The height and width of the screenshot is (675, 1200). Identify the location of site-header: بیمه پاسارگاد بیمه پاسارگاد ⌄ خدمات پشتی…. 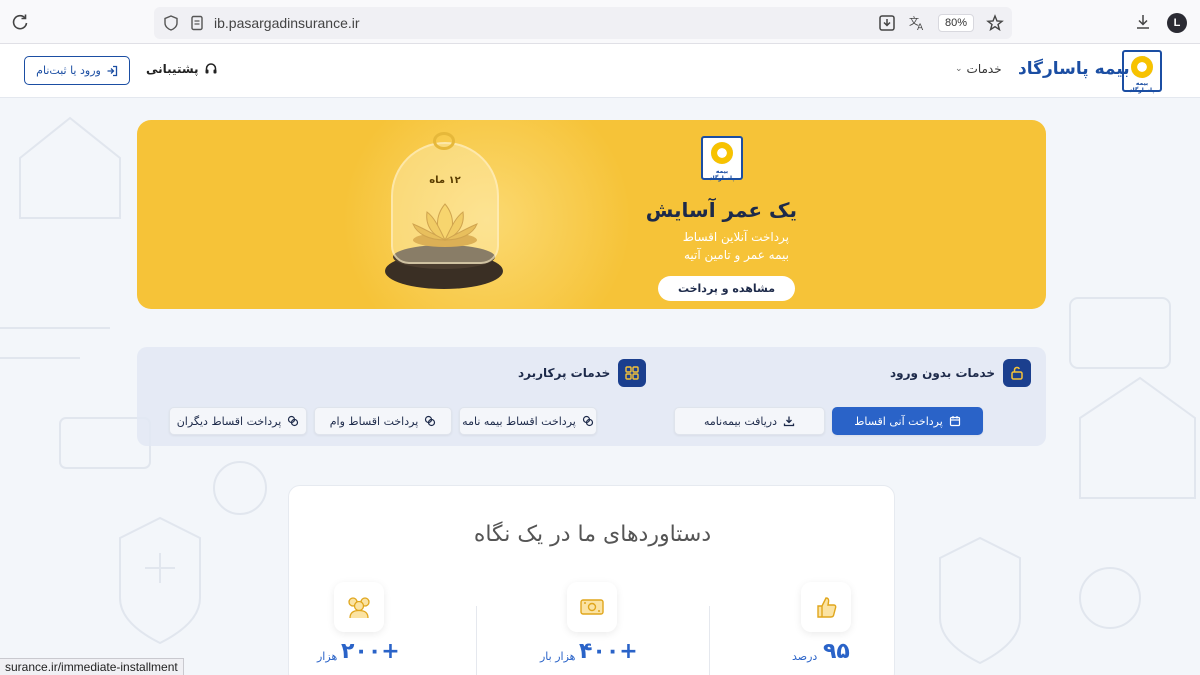
(600, 71).